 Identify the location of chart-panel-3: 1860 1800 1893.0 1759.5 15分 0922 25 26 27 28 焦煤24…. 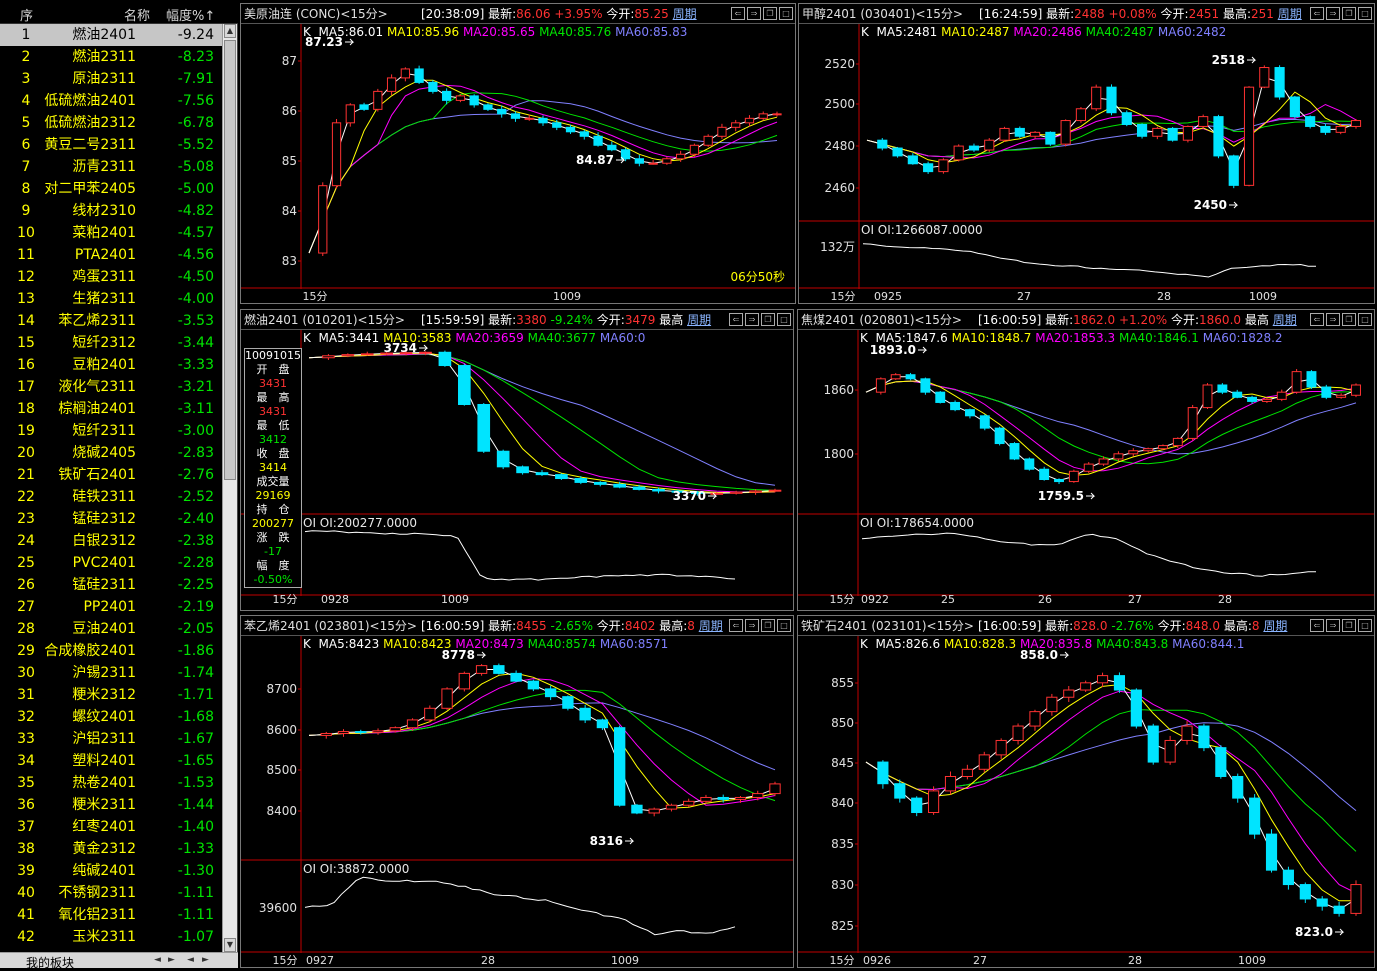
(1086, 460).